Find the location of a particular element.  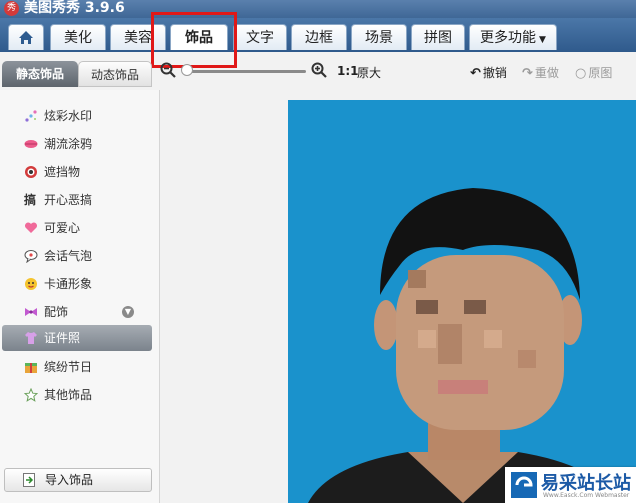

category-item-cute-heart: 可爱心 is located at coordinates (77, 228).